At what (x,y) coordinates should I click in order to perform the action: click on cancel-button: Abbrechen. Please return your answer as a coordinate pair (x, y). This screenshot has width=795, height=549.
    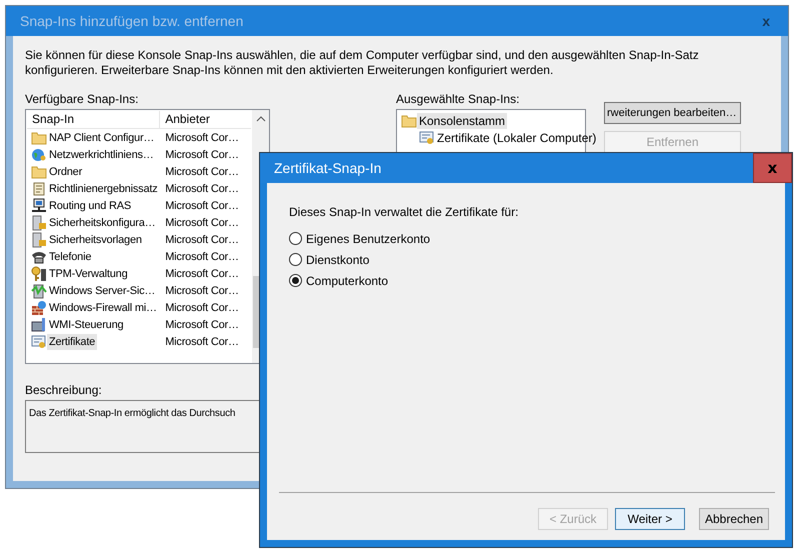
    Looking at the image, I should click on (734, 519).